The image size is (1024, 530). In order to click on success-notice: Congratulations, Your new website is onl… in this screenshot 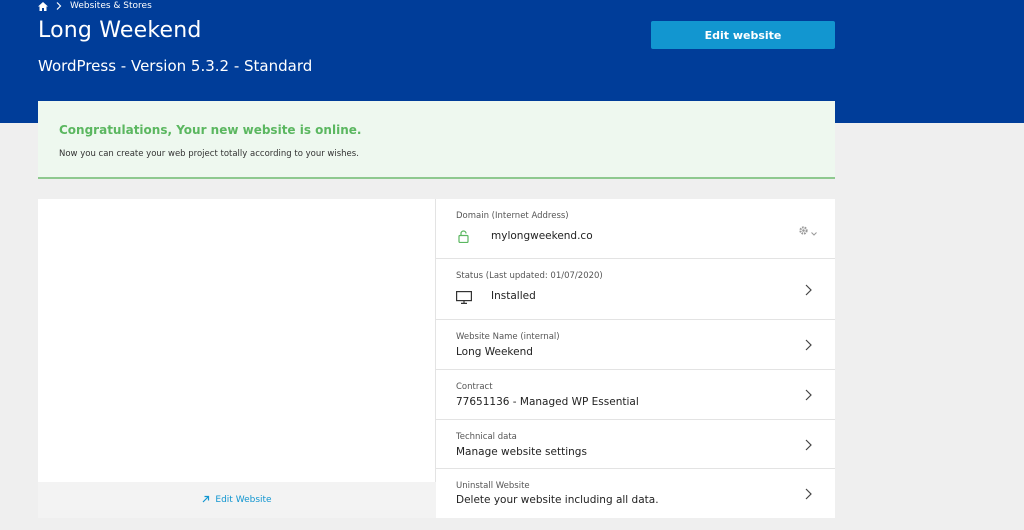, I will do `click(436, 140)`.